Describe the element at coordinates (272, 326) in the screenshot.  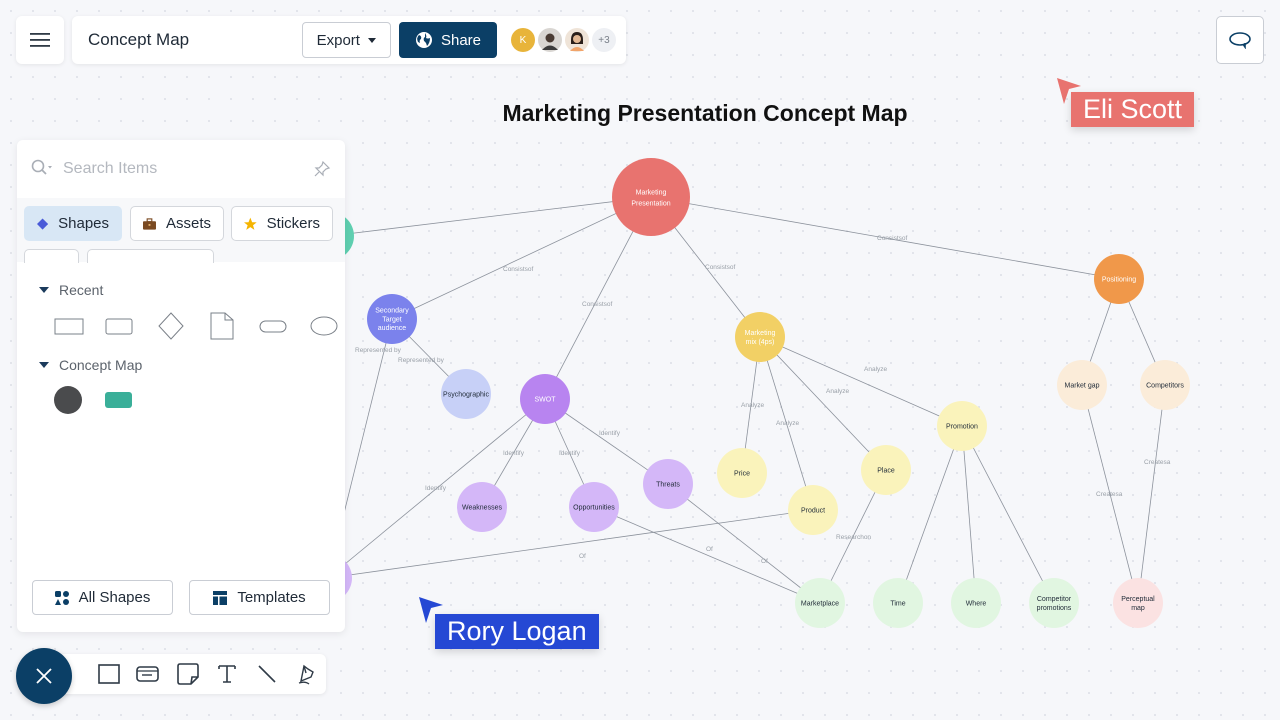
I see `shape-terminator` at that location.